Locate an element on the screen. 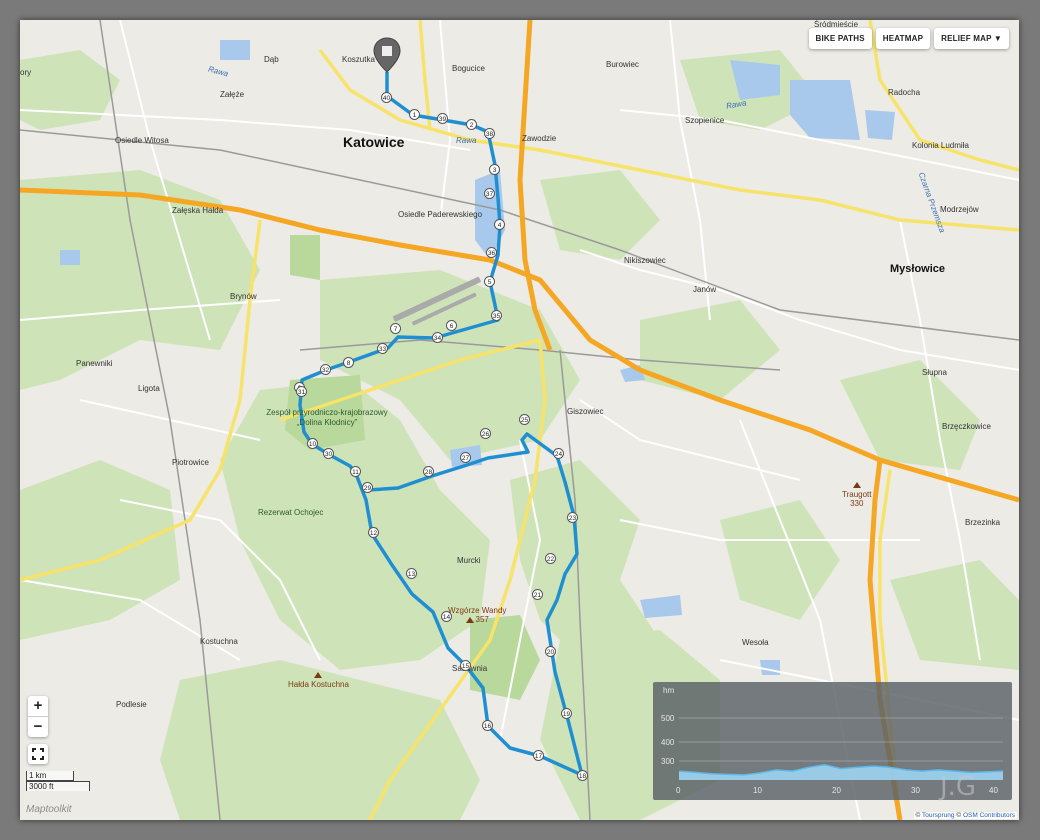 This screenshot has height=840, width=1040. waypoint-5: 5 is located at coordinates (489, 281).